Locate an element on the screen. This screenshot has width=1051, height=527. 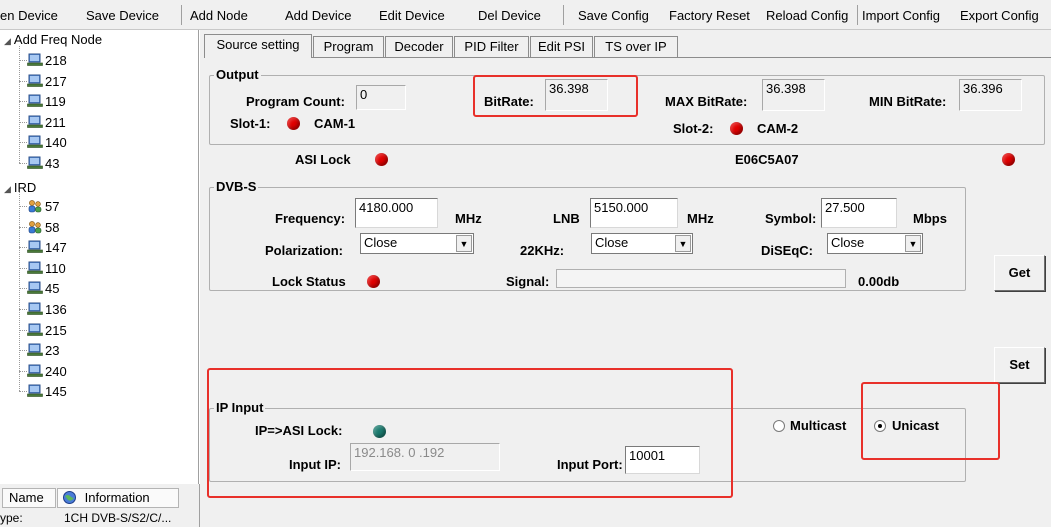
tree-item-label: 145 is located at coordinates (56, 392).